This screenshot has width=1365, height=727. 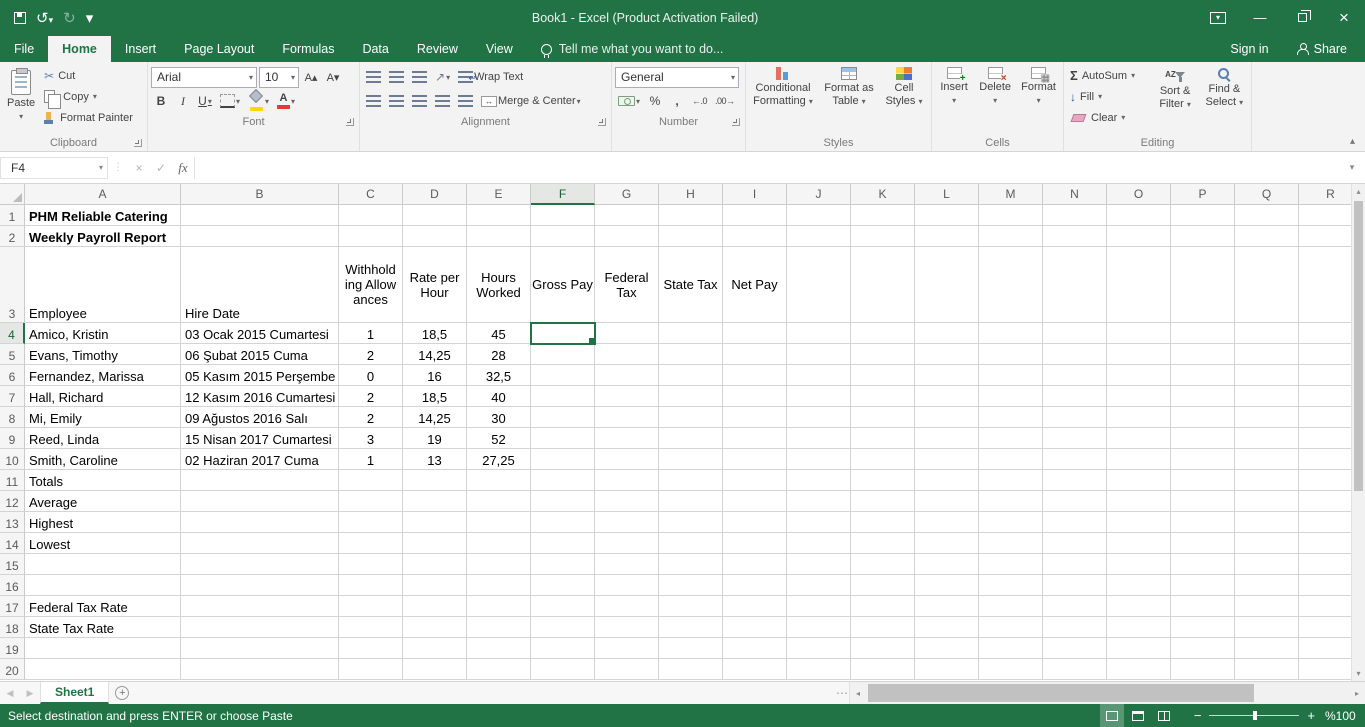 I want to click on cell-D13, so click(x=435, y=522).